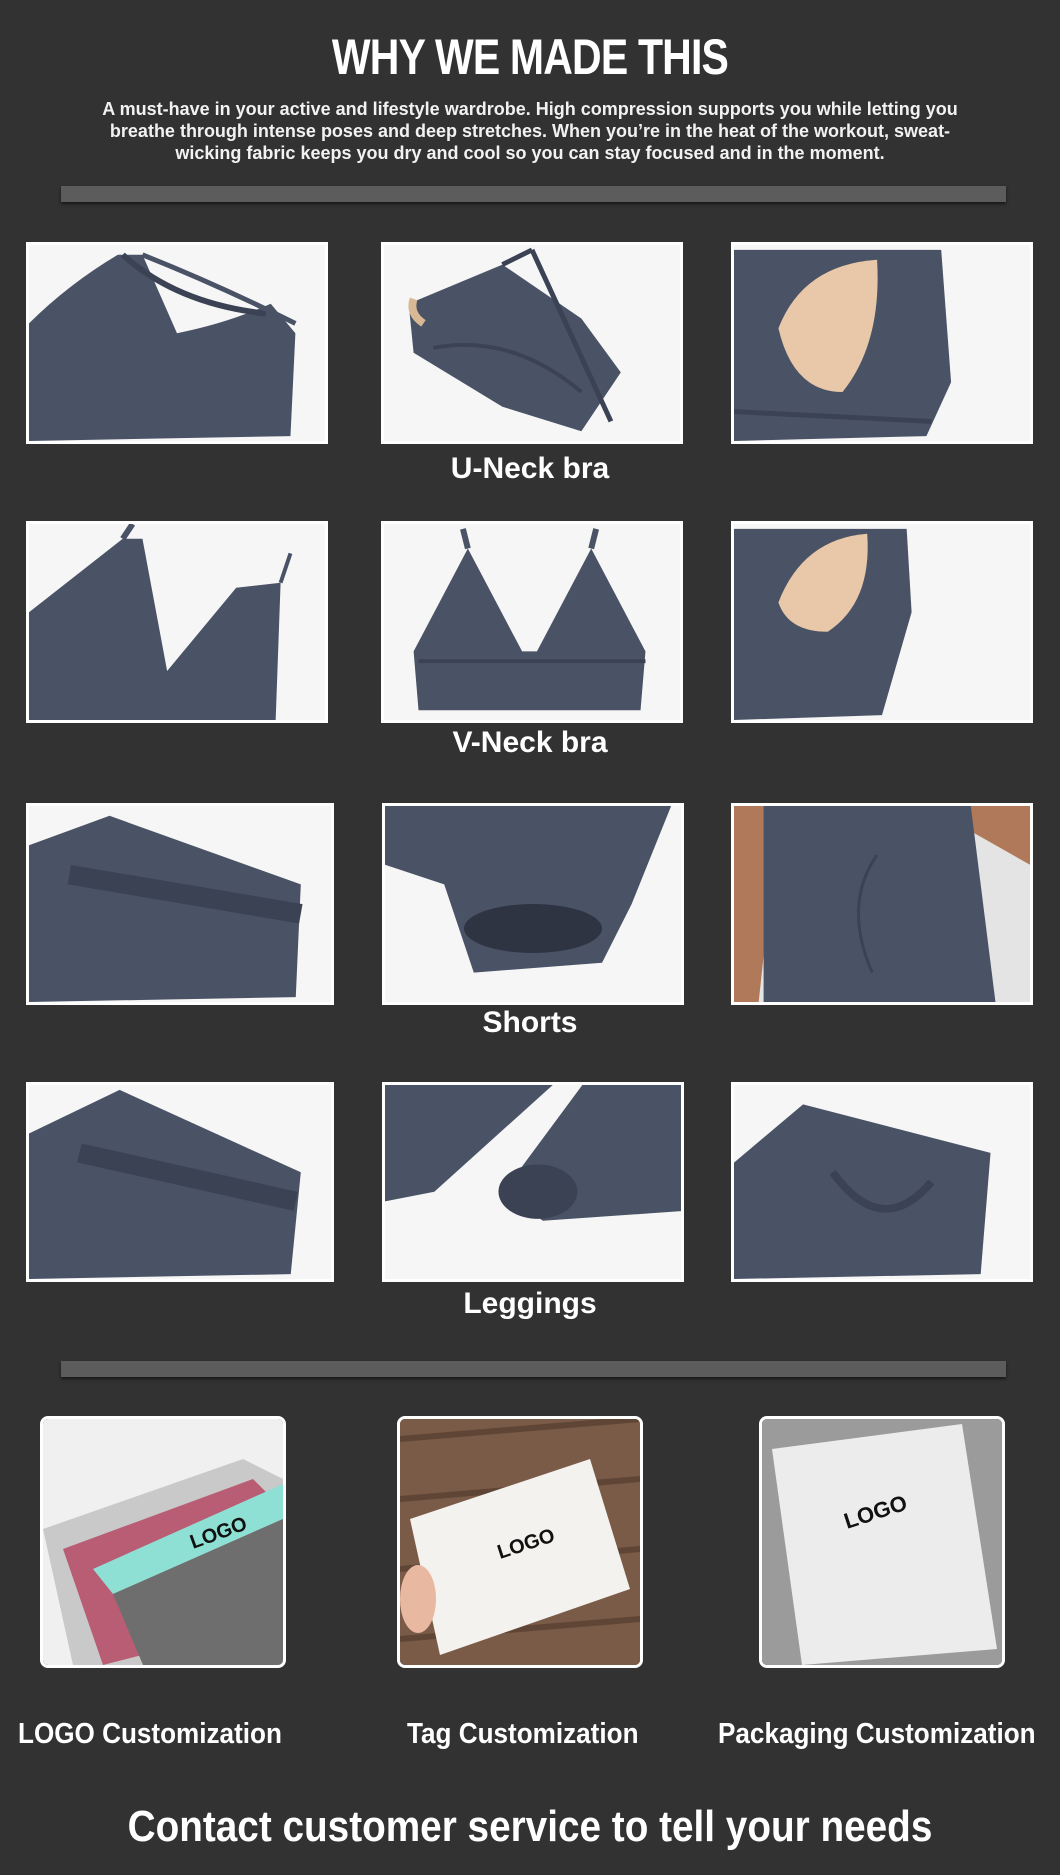 Image resolution: width=1060 pixels, height=1875 pixels. What do you see at coordinates (530, 57) in the screenshot?
I see `page-title: WHY WE MADE THIS` at bounding box center [530, 57].